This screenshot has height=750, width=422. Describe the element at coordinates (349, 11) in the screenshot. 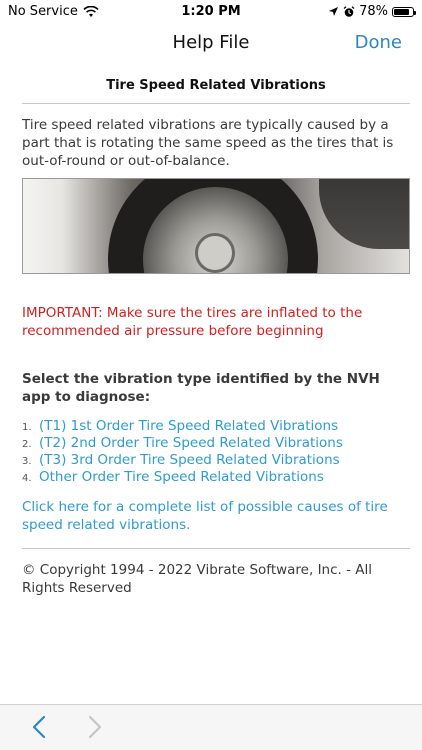

I see `alarm-icon` at that location.